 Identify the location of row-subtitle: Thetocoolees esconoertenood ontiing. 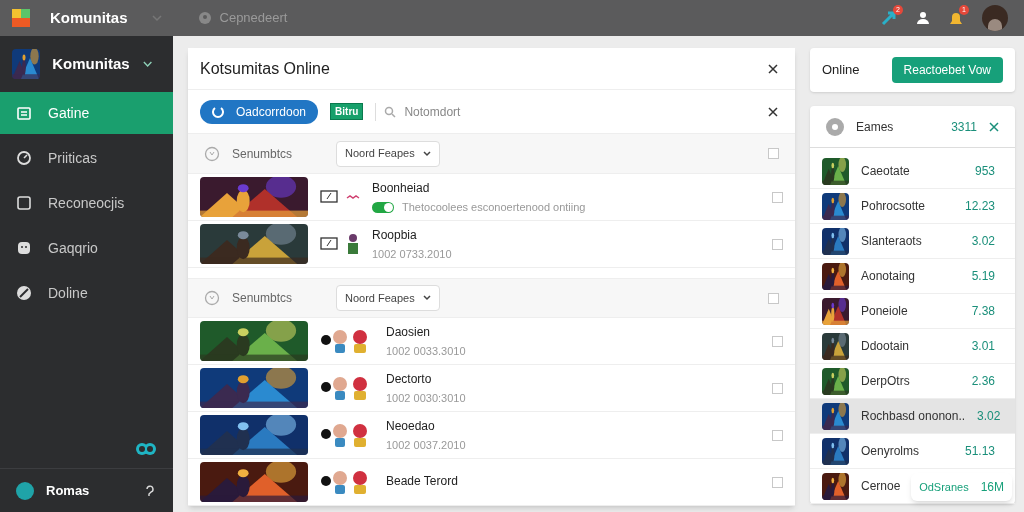
(494, 207).